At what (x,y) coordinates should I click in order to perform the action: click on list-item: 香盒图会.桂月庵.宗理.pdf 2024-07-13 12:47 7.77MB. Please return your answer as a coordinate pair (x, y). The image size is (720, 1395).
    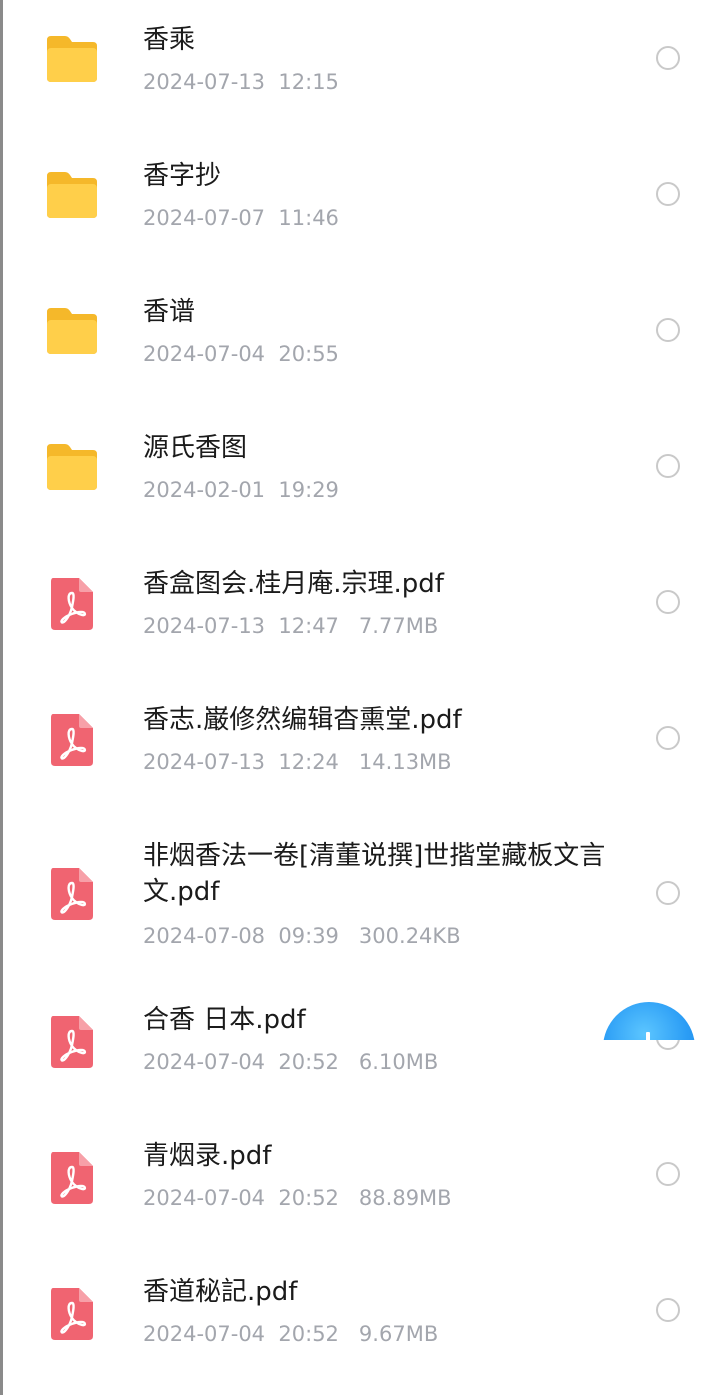
    Looking at the image, I should click on (361, 604).